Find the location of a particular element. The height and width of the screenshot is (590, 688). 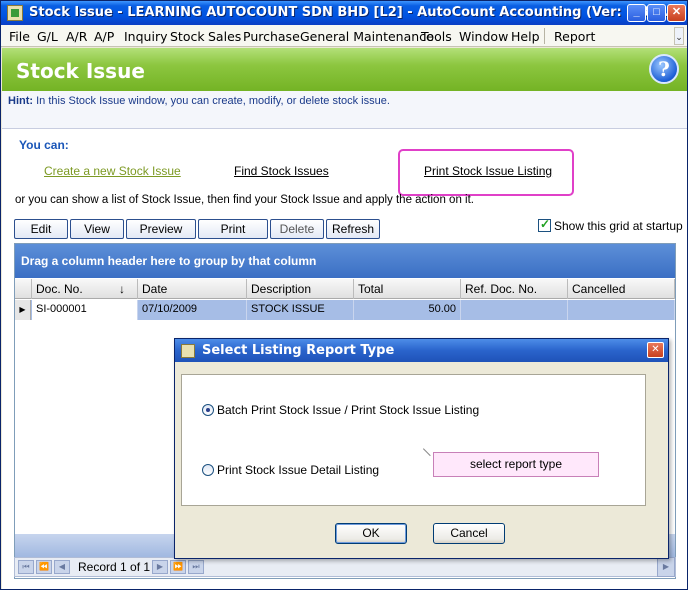

checkbox-checked-icon is located at coordinates (544, 224).